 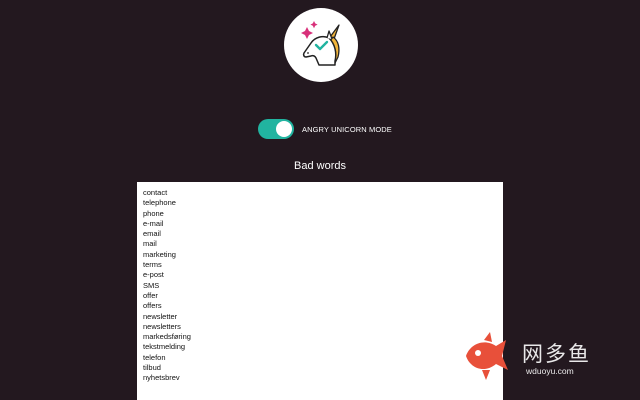 What do you see at coordinates (150, 295) in the screenshot?
I see `bad-word-item: offer` at bounding box center [150, 295].